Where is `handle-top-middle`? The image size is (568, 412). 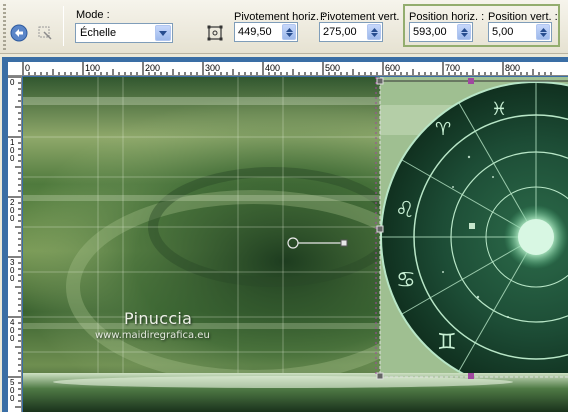
handle-top-middle is located at coordinates (471, 81).